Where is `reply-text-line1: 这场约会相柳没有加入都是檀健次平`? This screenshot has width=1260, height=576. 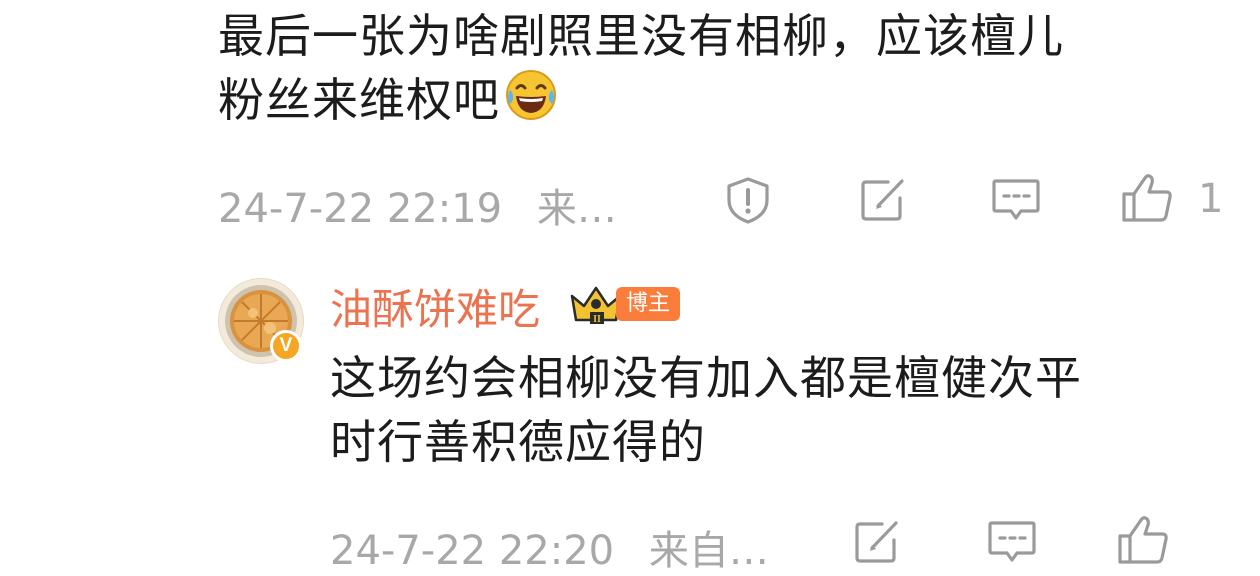
reply-text-line1: 这场约会相柳没有加入都是檀健次平 is located at coordinates (706, 378).